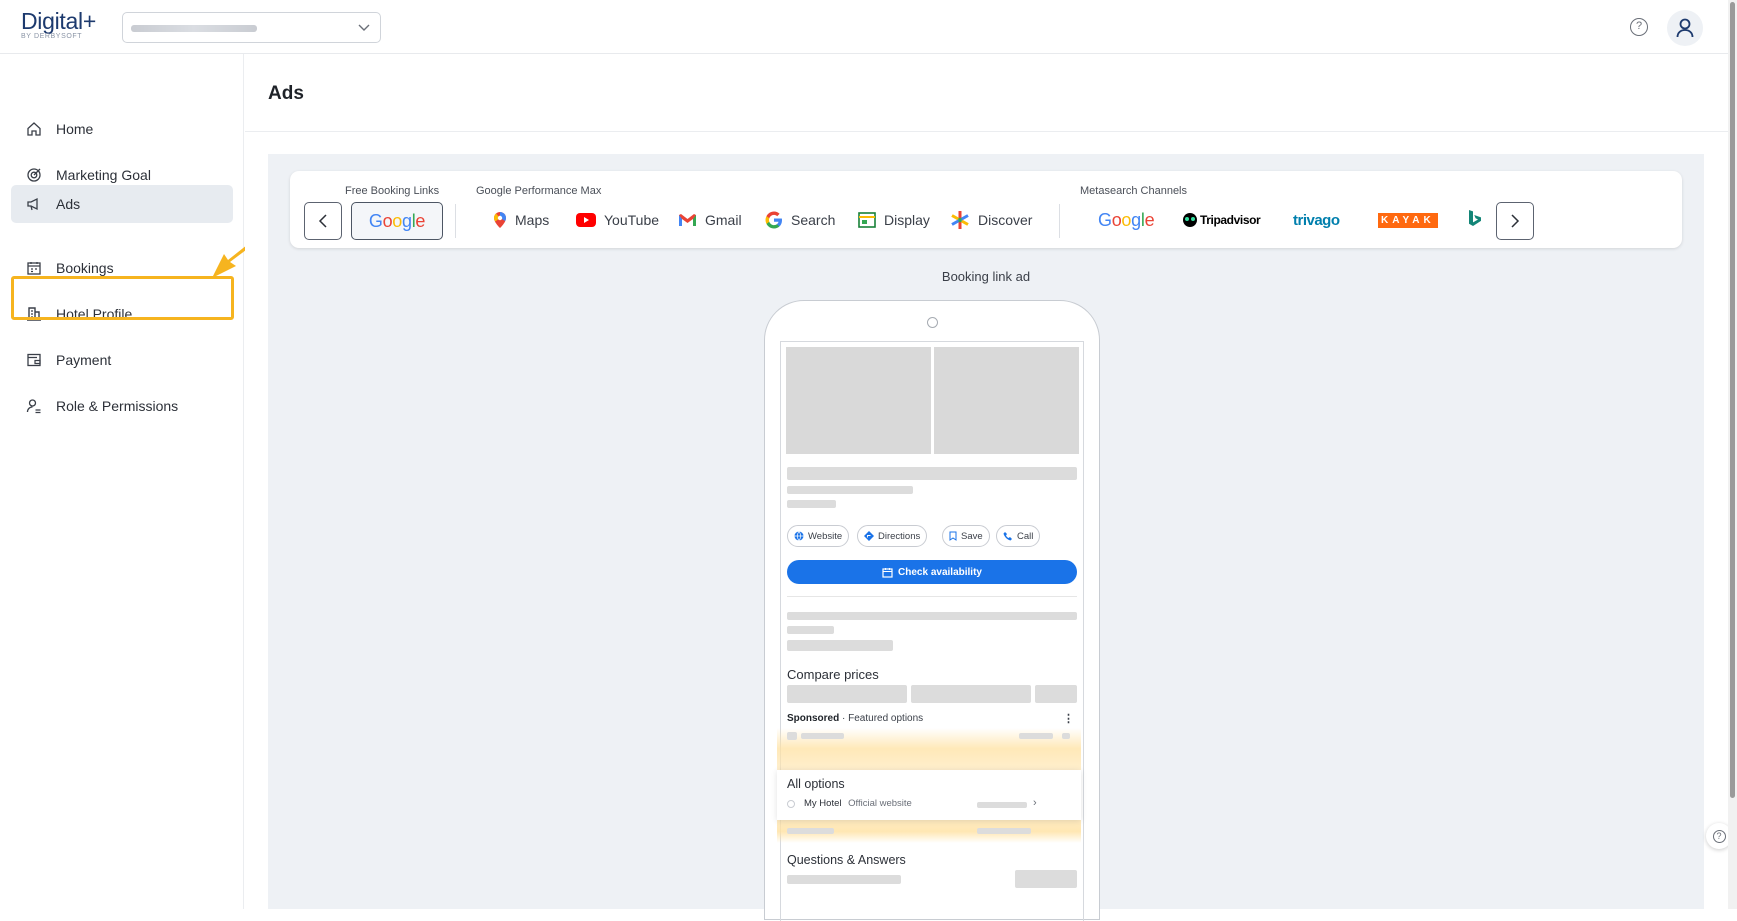 The width and height of the screenshot is (1737, 921). What do you see at coordinates (816, 784) in the screenshot?
I see `all-options-heading: All options` at bounding box center [816, 784].